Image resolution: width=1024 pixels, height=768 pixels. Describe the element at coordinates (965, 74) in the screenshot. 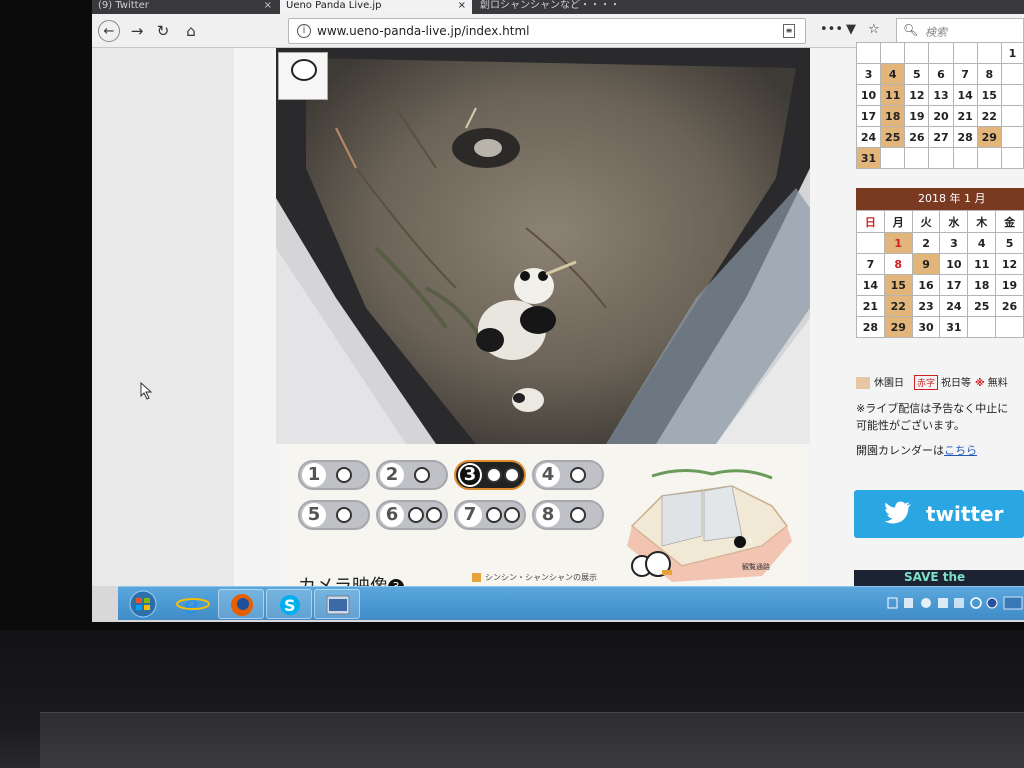

I see `calendar-day: 7` at that location.